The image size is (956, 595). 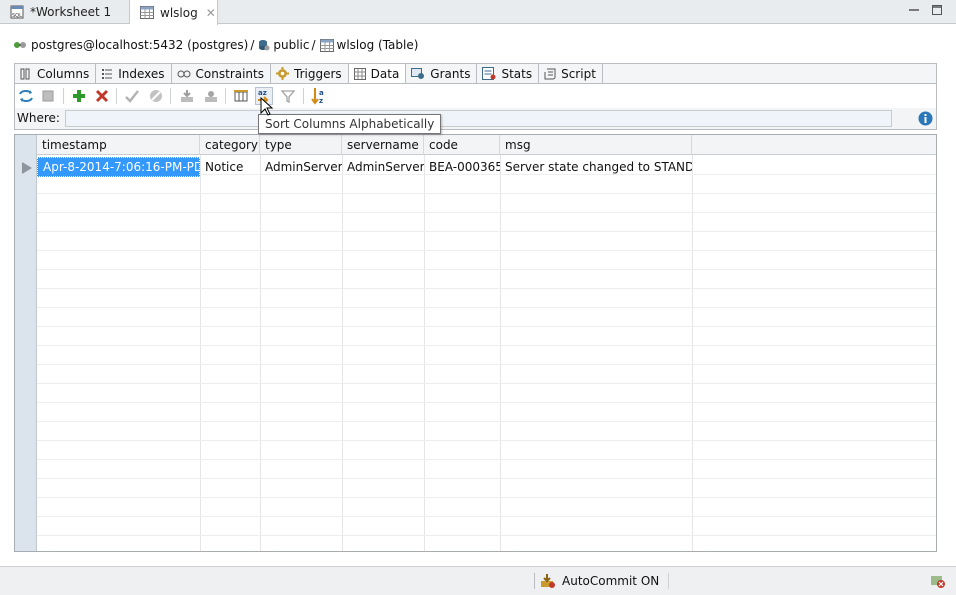 I want to click on column-header-code: code, so click(x=462, y=145).